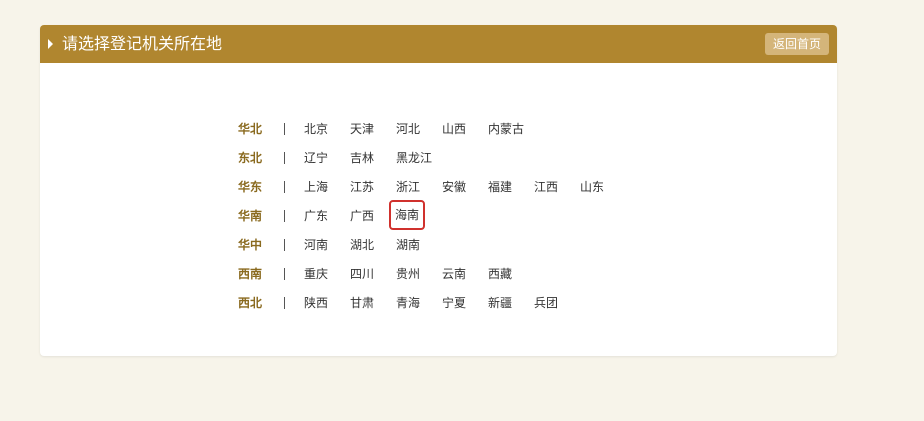  I want to click on province-link: 湖北, so click(362, 245).